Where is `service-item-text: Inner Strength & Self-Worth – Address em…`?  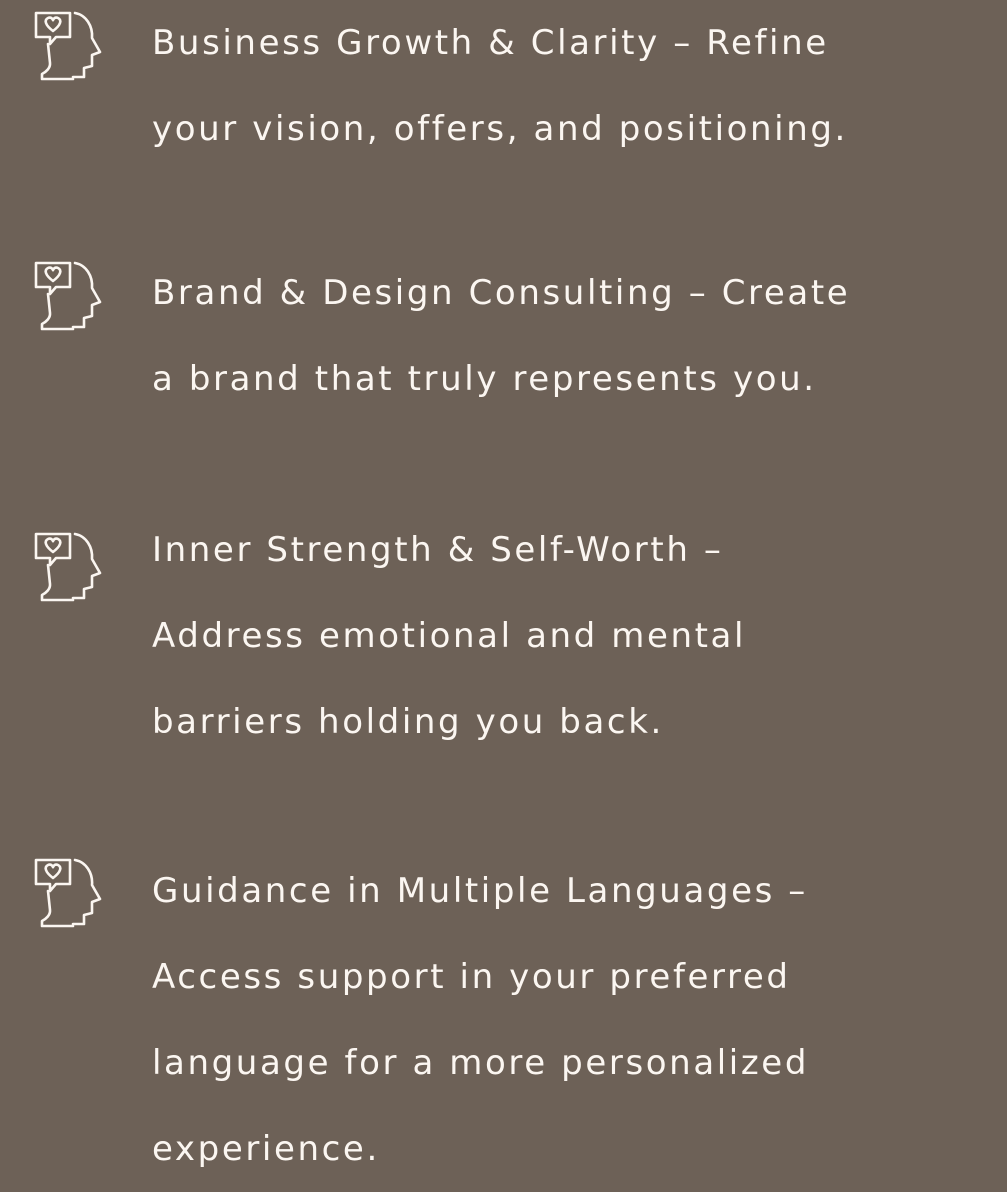
service-item-text: Inner Strength & Self-Worth – Address em… is located at coordinates (449, 636).